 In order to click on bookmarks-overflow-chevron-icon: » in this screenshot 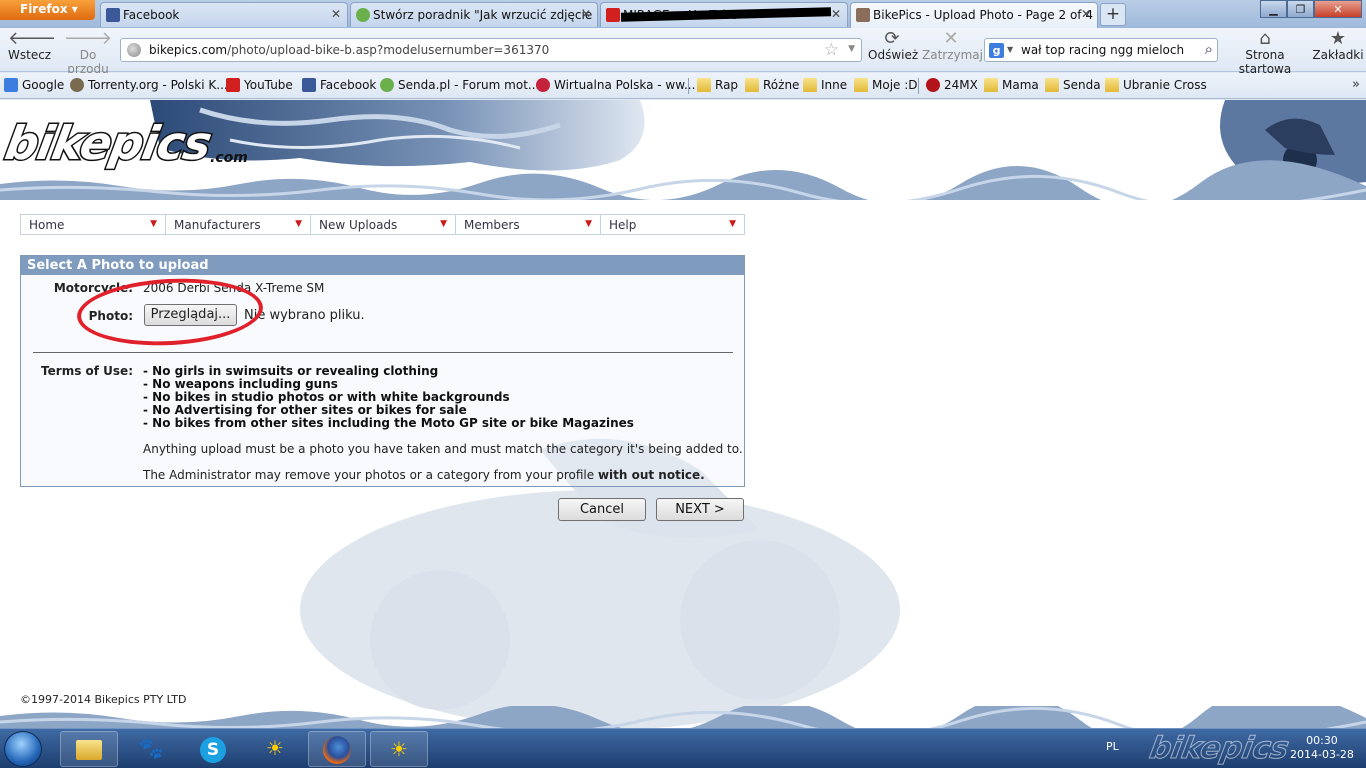, I will do `click(1356, 84)`.